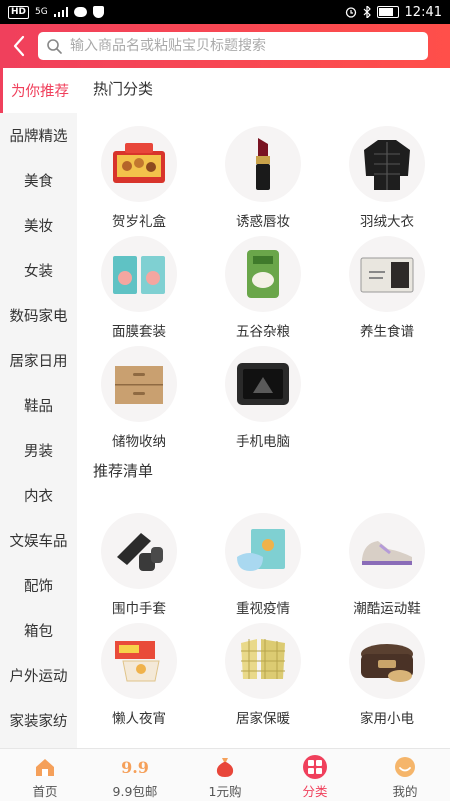 This screenshot has width=450, height=801. I want to click on sidebar-item-label: 数码家电, so click(38, 317).